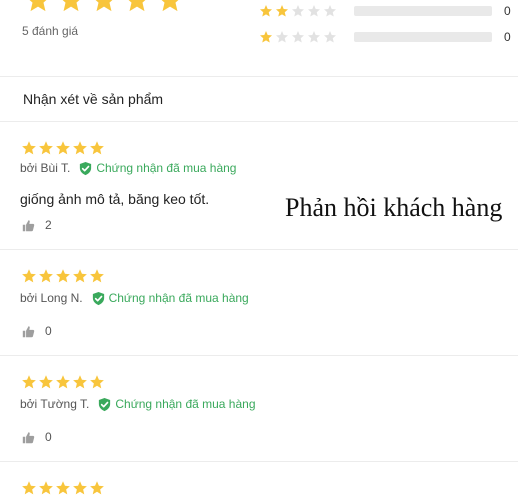 The image size is (518, 496). I want to click on review-author: bởi Tường T., so click(55, 404).